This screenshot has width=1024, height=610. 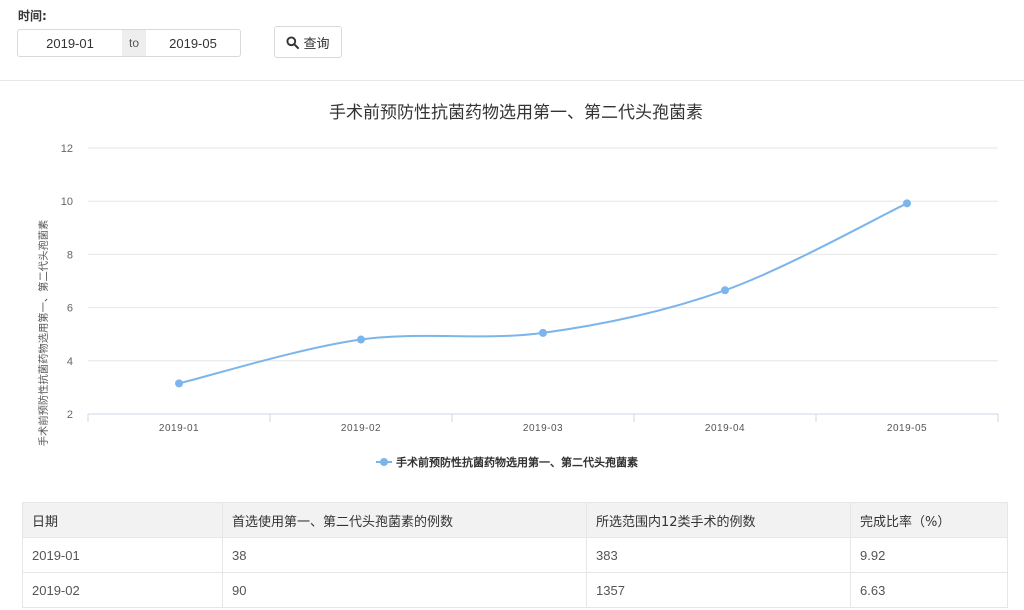 What do you see at coordinates (929, 520) in the screenshot?
I see `header-completion-rate: 完成比率（%）` at bounding box center [929, 520].